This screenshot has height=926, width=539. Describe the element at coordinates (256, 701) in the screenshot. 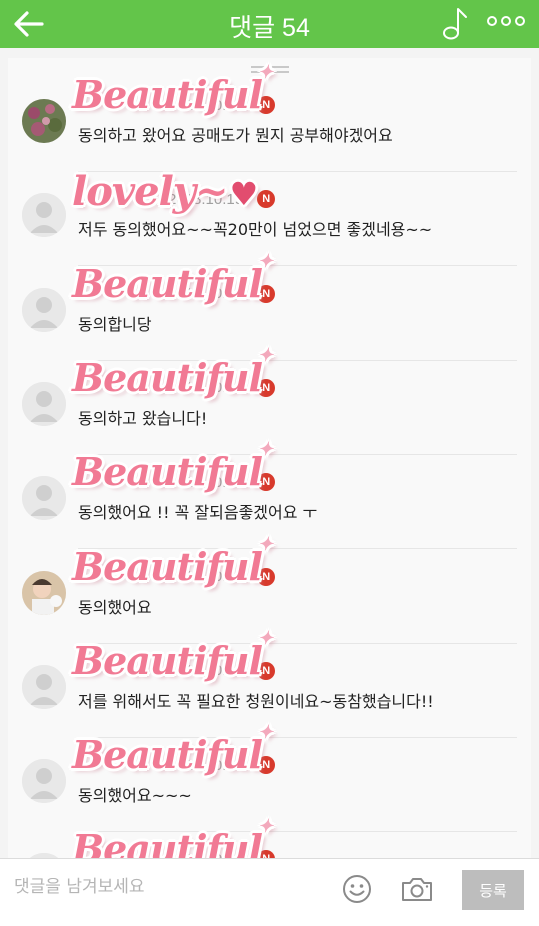

I see `comment-text: 저를 위해서도 꼭 필요한 청원이네요~동참했습니다!!` at that location.